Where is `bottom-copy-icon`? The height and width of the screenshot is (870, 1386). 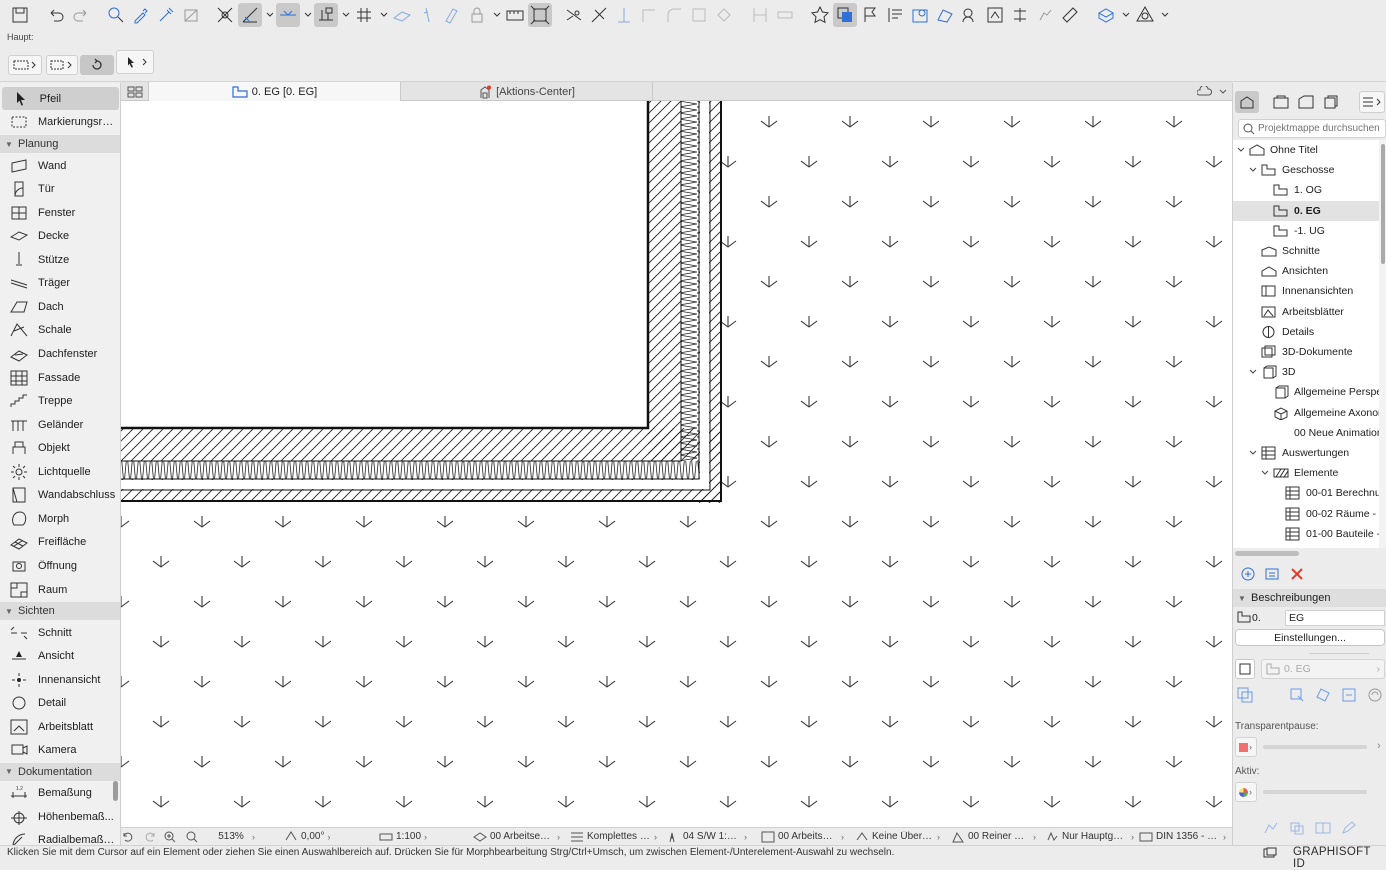 bottom-copy-icon is located at coordinates (1297, 829).